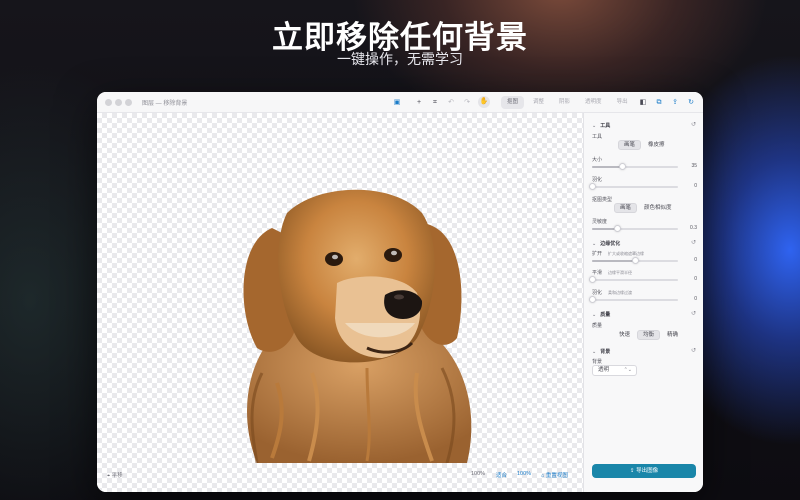 The height and width of the screenshot is (500, 800). Describe the element at coordinates (656, 145) in the screenshot. I see `eraser-option: 橡皮擦` at that location.